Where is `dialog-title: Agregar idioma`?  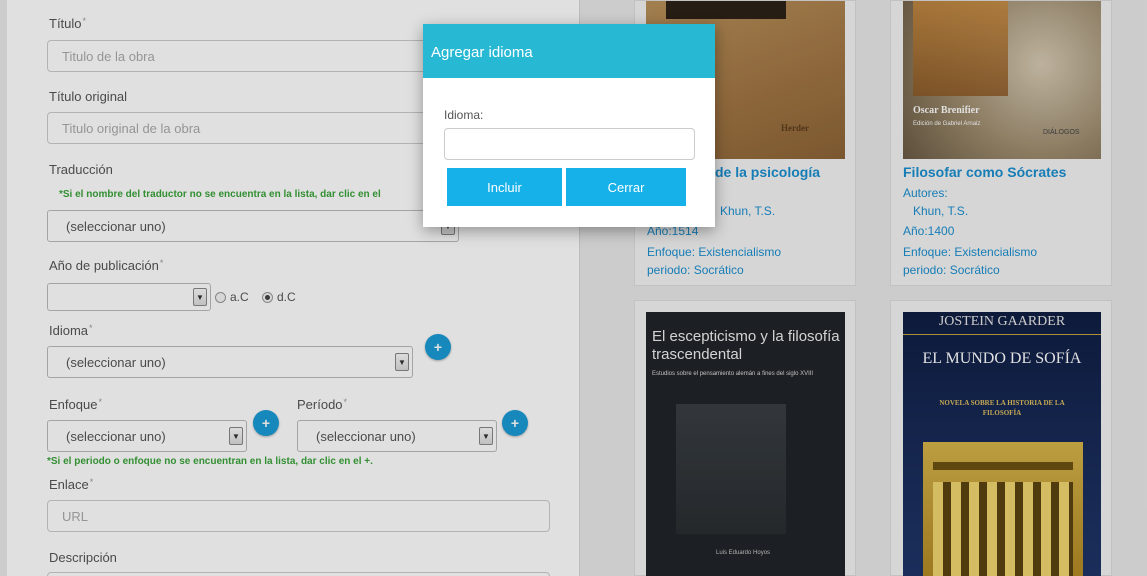
dialog-title: Agregar idioma is located at coordinates (569, 51).